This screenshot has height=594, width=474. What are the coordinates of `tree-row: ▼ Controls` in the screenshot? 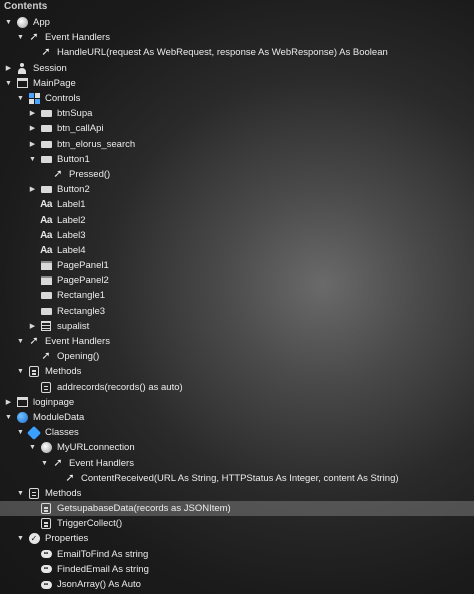 It's located at (237, 98).